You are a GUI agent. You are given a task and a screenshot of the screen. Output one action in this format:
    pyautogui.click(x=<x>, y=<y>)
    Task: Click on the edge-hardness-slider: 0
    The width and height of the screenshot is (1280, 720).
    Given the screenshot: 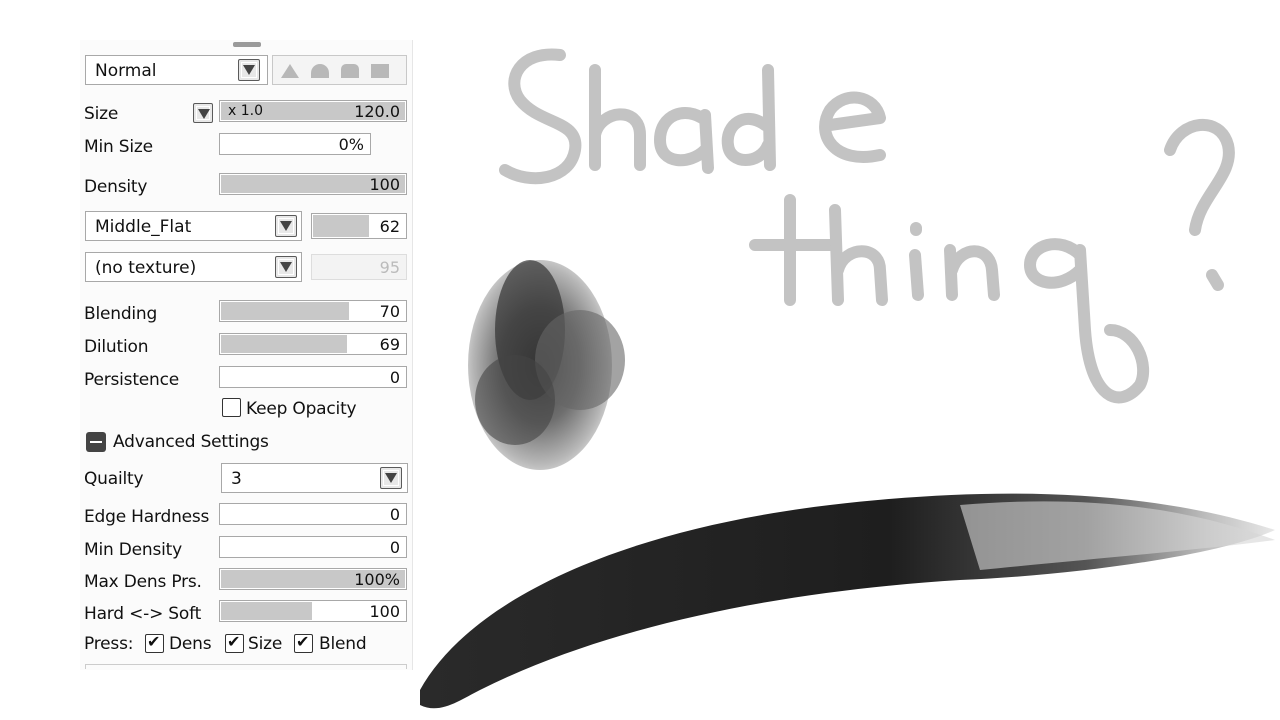 What is the action you would take?
    pyautogui.click(x=313, y=514)
    